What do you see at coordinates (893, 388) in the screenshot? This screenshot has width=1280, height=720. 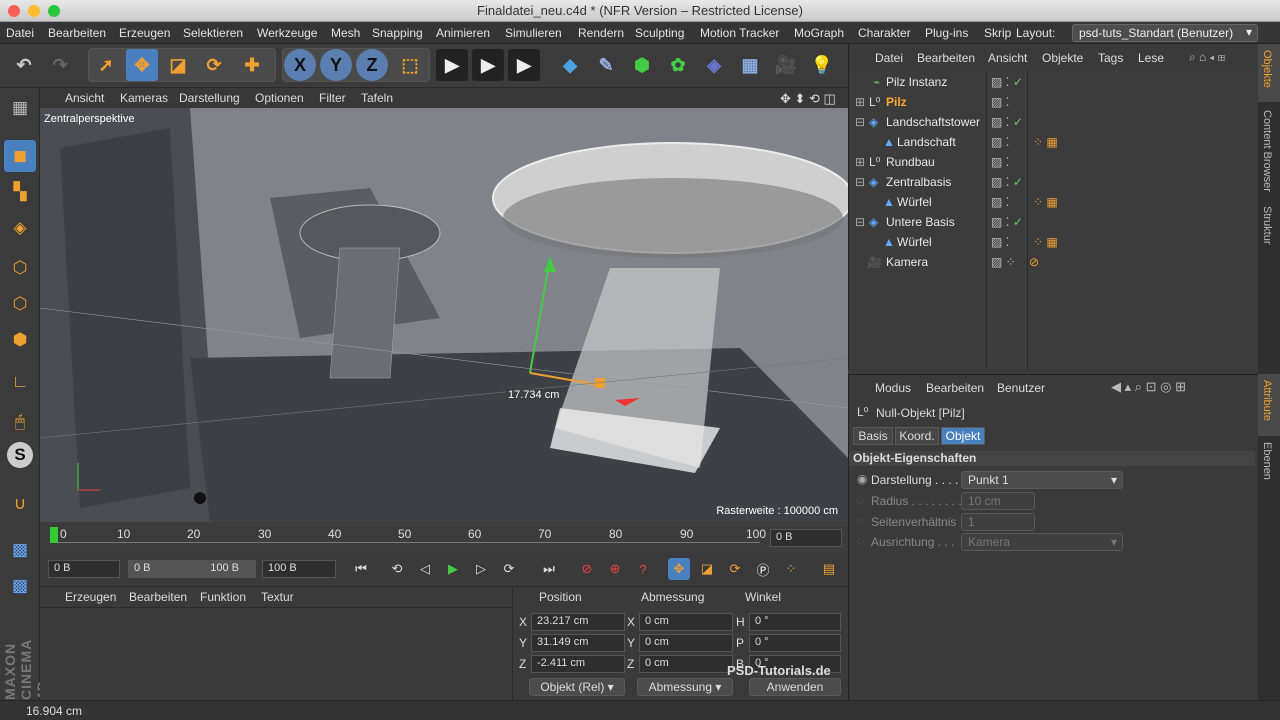 I see `am-menu-modus: Modus` at bounding box center [893, 388].